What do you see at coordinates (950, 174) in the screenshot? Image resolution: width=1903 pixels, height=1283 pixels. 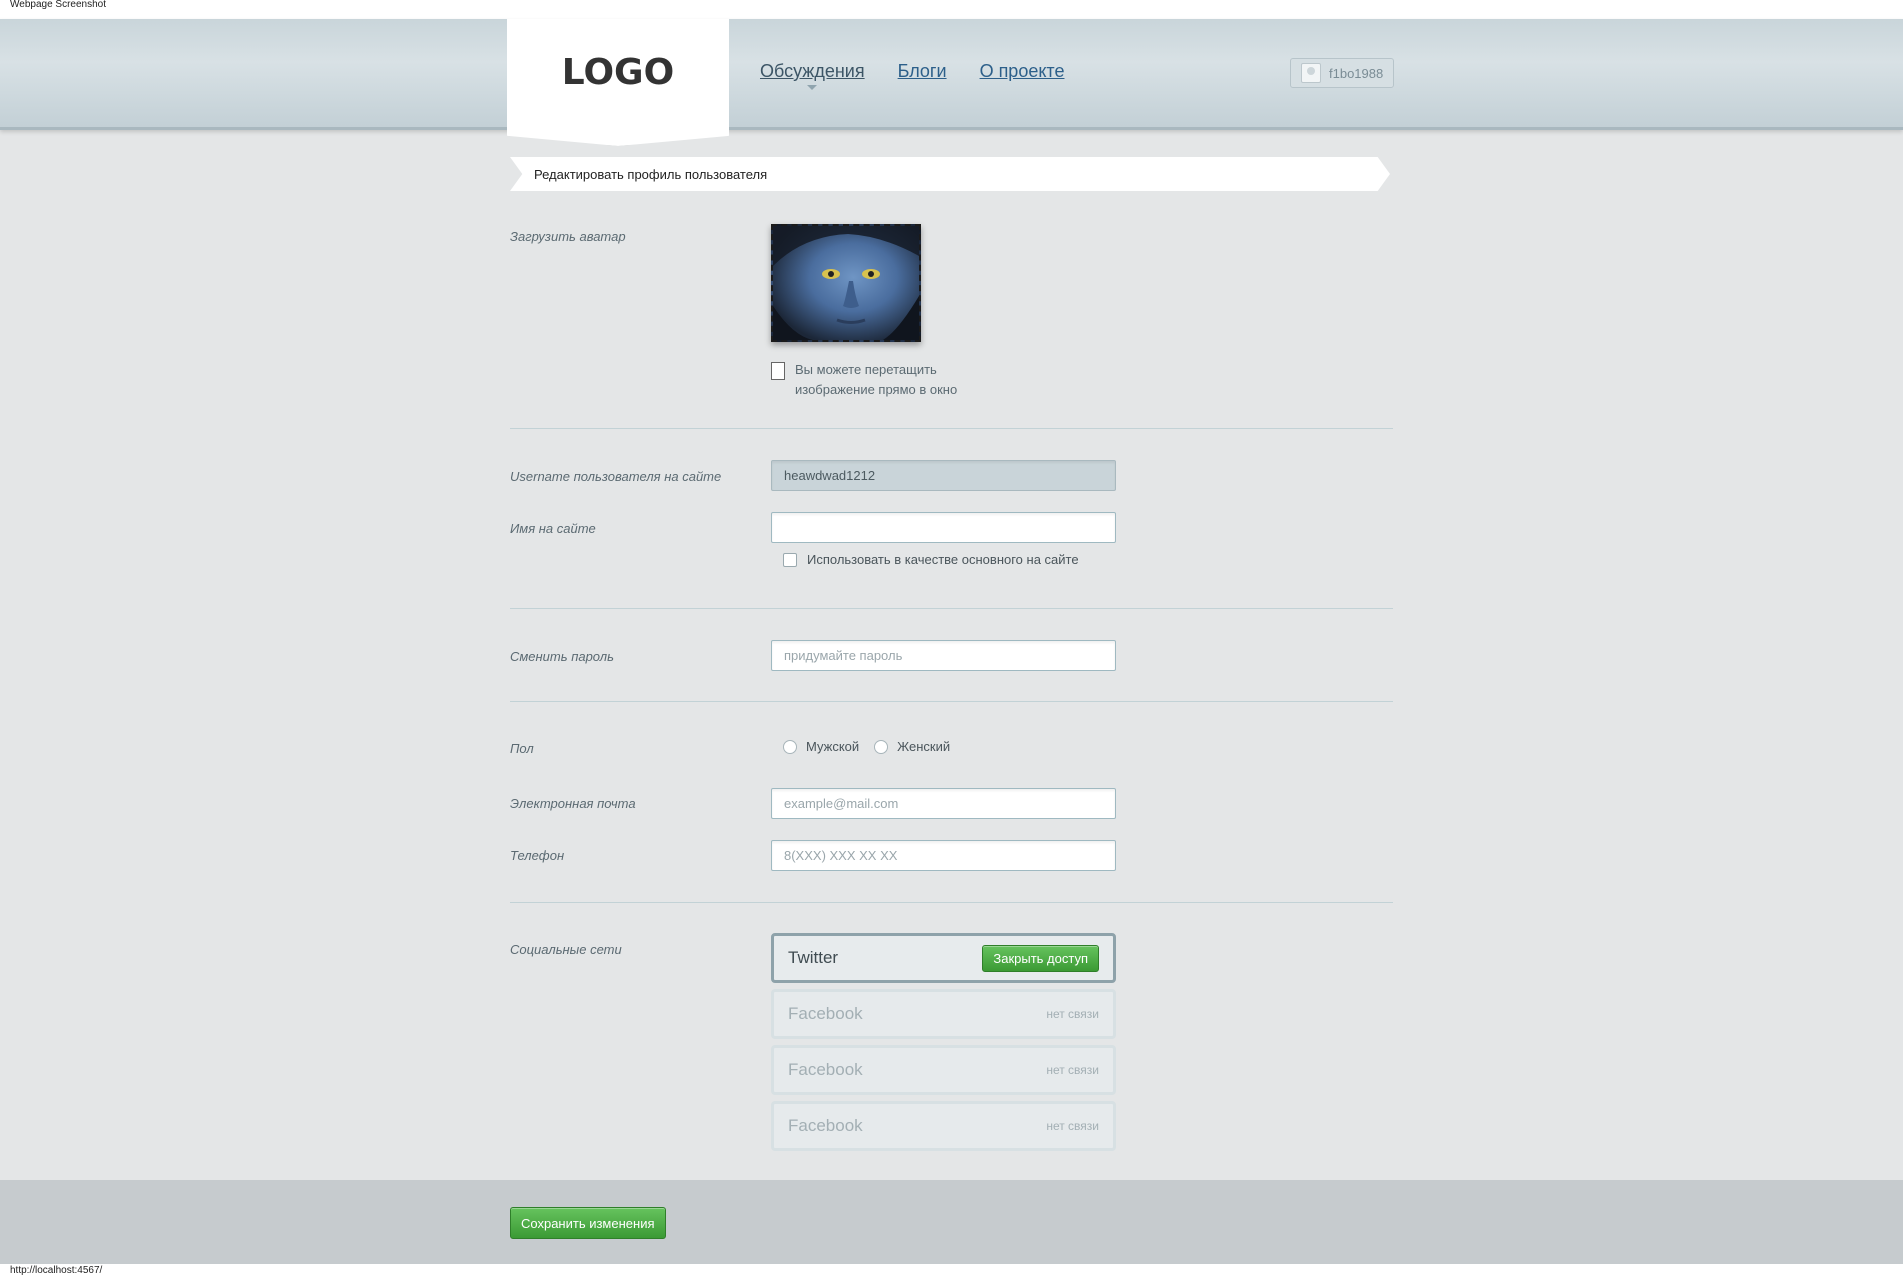 I see `page-title-ribbon: Редактировать профиль пользователя` at bounding box center [950, 174].